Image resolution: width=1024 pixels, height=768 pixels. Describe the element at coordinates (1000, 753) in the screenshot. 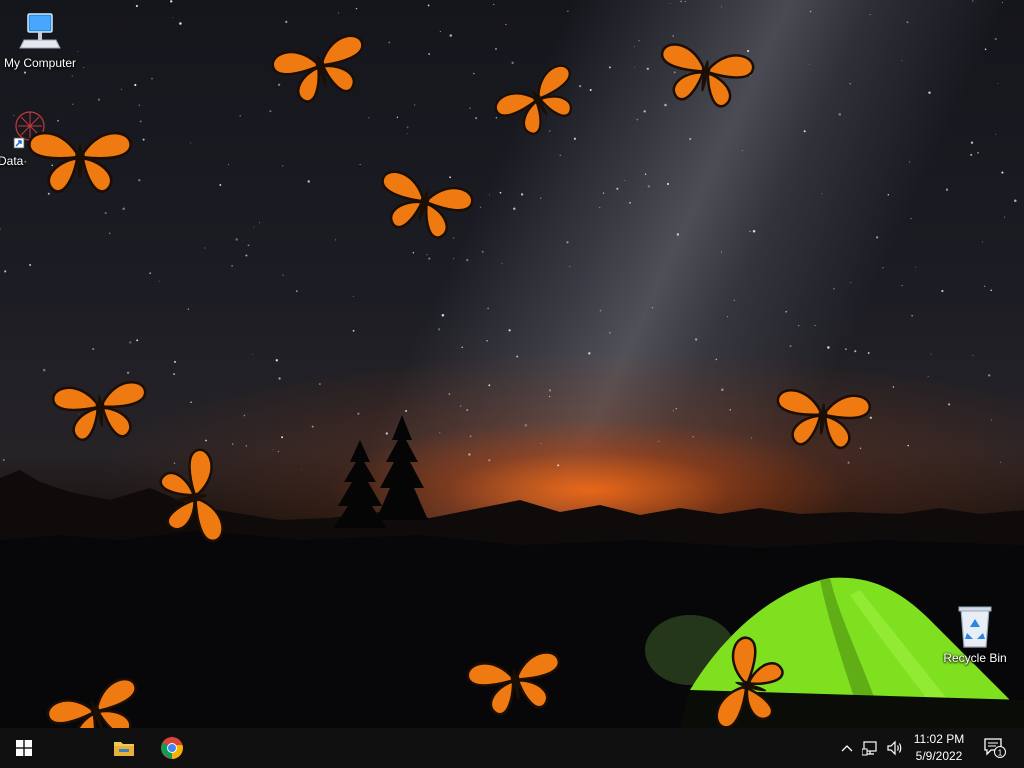

I see `notification-count: 1` at that location.